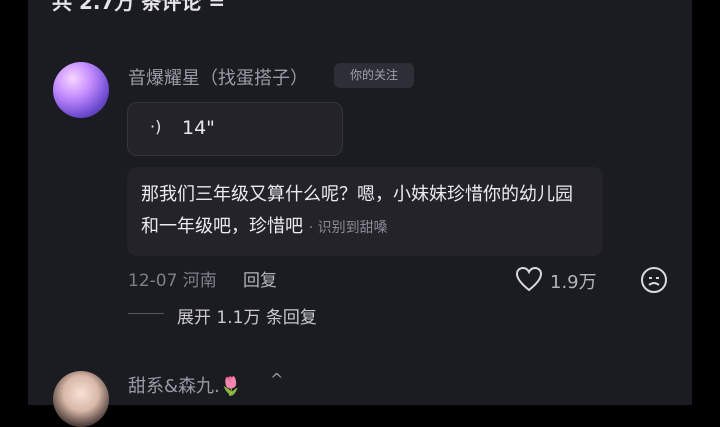 This screenshot has height=427, width=720. I want to click on heart-outline-icon, so click(529, 281).